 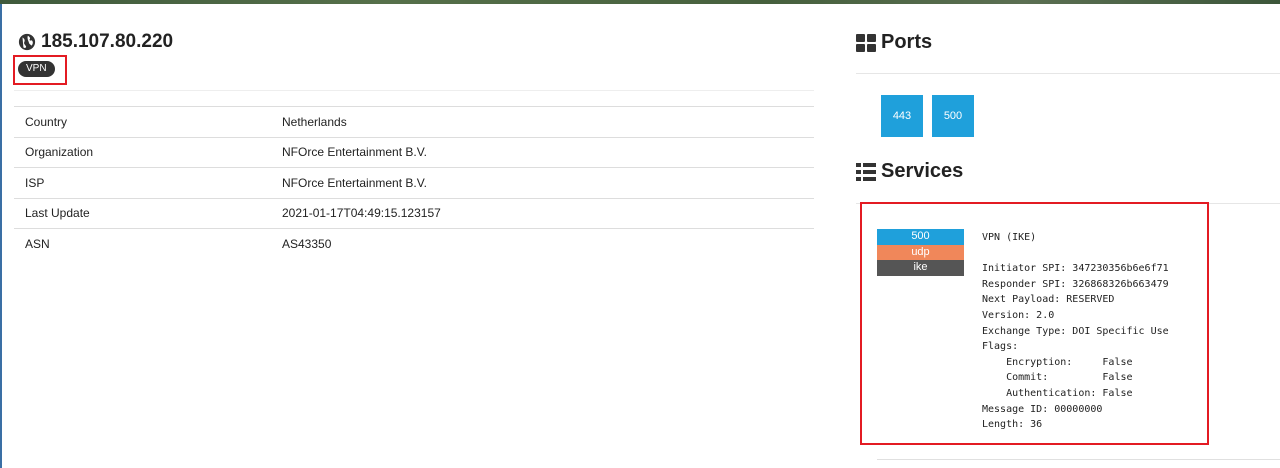 I want to click on services-header: Services, so click(x=909, y=171).